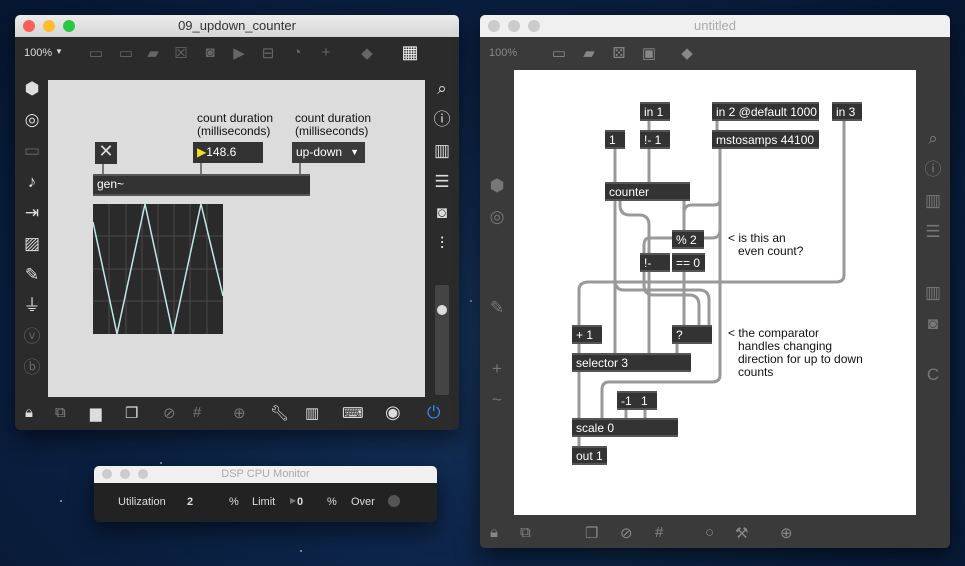 The image size is (965, 566). I want to click on circle-icon: ○, so click(709, 532).